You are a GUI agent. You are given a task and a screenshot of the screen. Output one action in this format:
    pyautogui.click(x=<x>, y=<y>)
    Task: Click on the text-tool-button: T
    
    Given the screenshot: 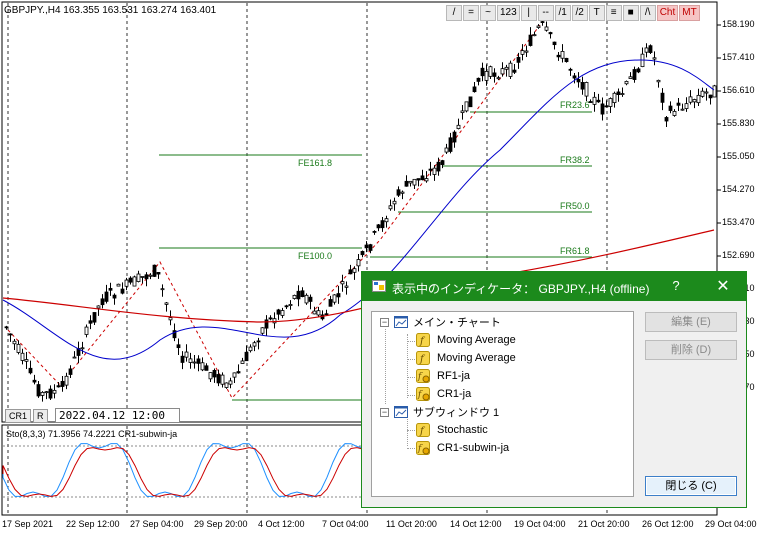 What is the action you would take?
    pyautogui.click(x=596, y=13)
    